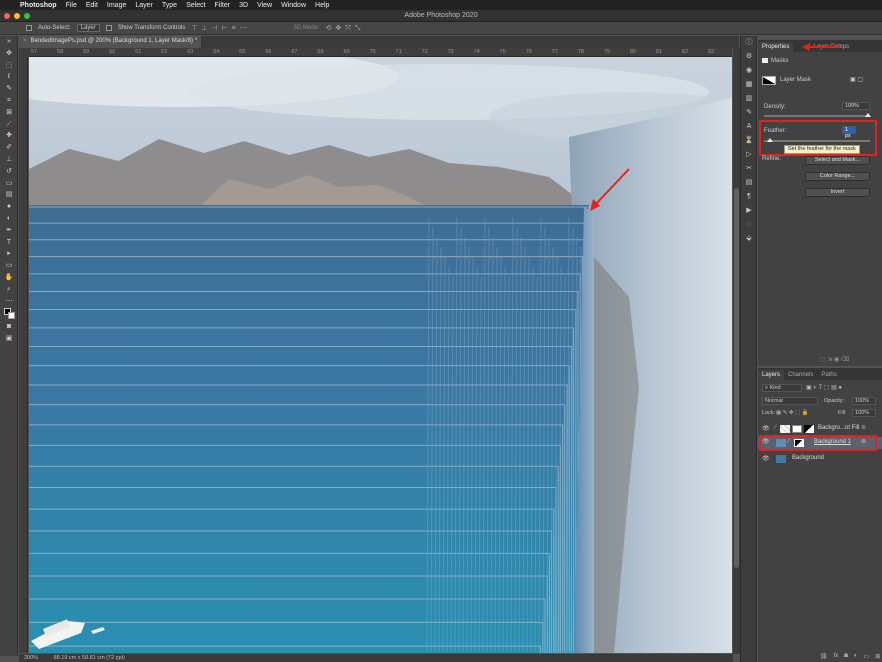 Image resolution: width=882 pixels, height=662 pixels. What do you see at coordinates (775, 107) in the screenshot?
I see `density-label: Density:` at bounding box center [775, 107].